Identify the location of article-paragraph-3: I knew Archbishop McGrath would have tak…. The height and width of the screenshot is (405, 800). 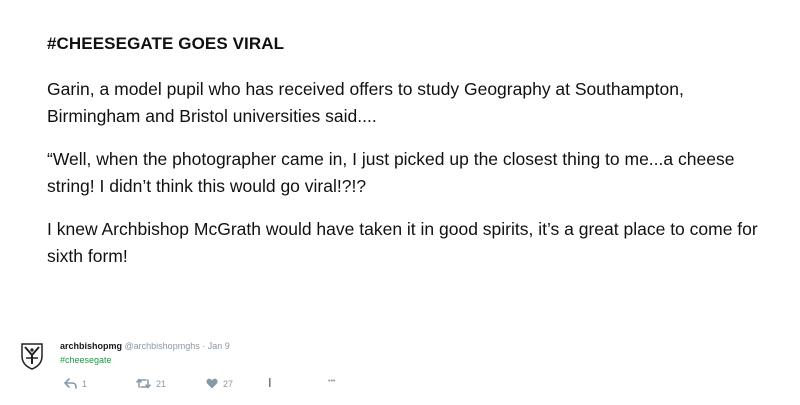
(402, 242).